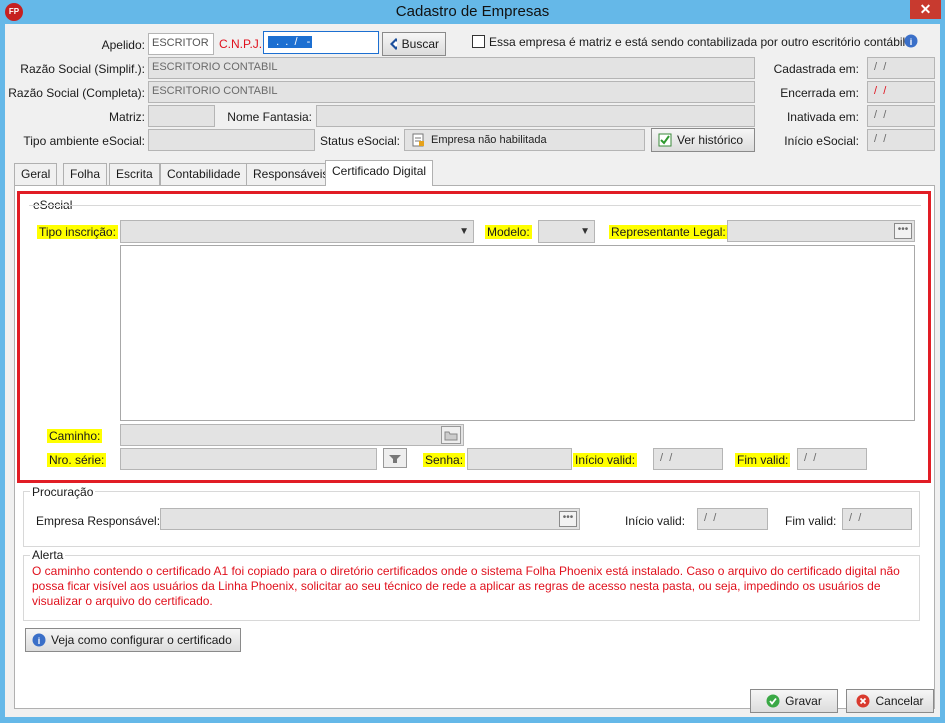 The width and height of the screenshot is (945, 723). What do you see at coordinates (519, 459) in the screenshot?
I see `senha-field` at bounding box center [519, 459].